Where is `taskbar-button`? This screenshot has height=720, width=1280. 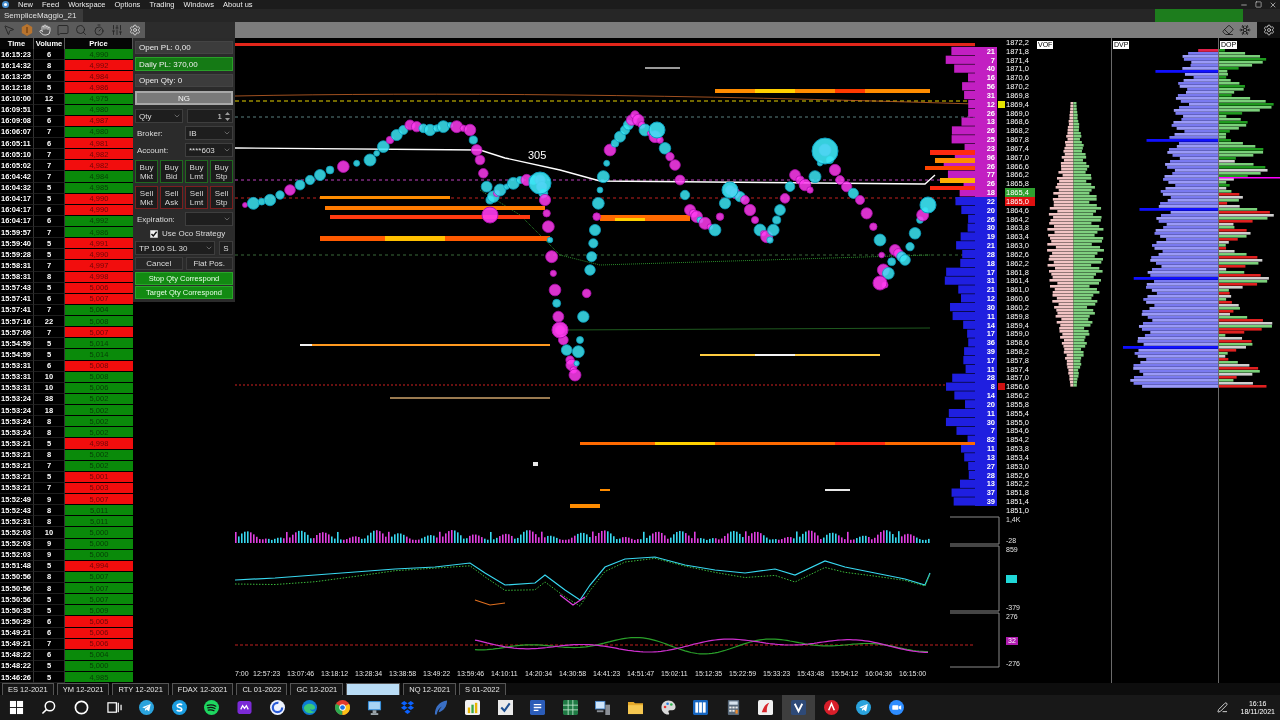 taskbar-button is located at coordinates (798, 707).